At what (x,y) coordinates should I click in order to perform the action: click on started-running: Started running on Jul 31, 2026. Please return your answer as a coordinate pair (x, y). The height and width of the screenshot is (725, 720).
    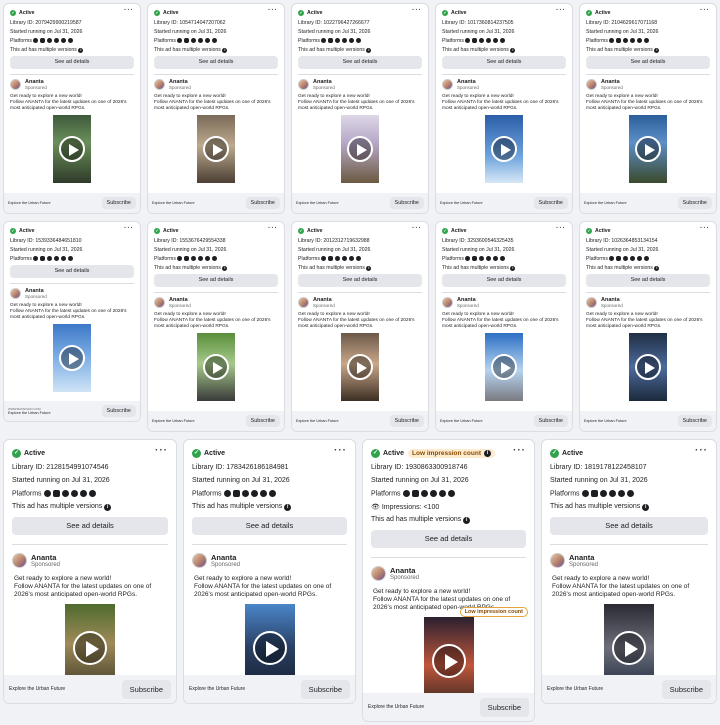
    Looking at the image, I should click on (622, 32).